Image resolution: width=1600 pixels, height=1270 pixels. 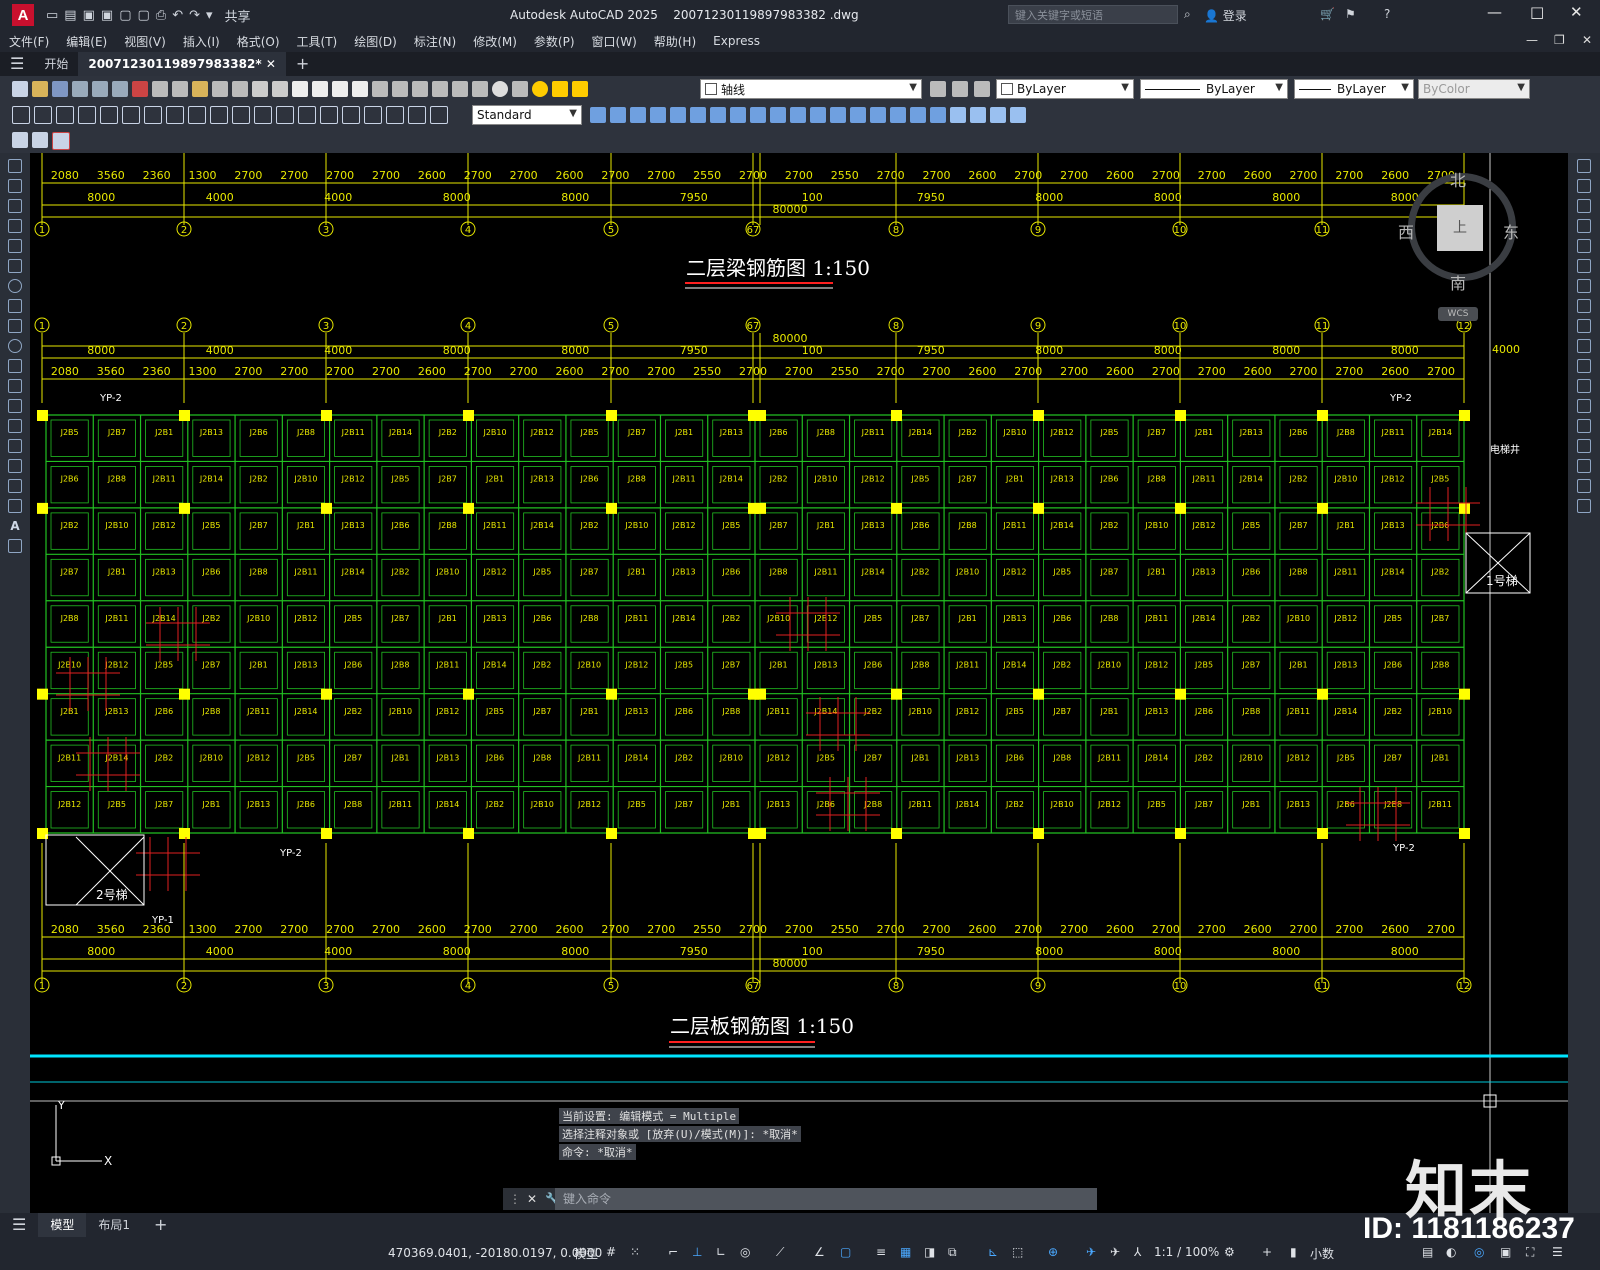 I want to click on tab-close-icon: ✕, so click(x=271, y=64).